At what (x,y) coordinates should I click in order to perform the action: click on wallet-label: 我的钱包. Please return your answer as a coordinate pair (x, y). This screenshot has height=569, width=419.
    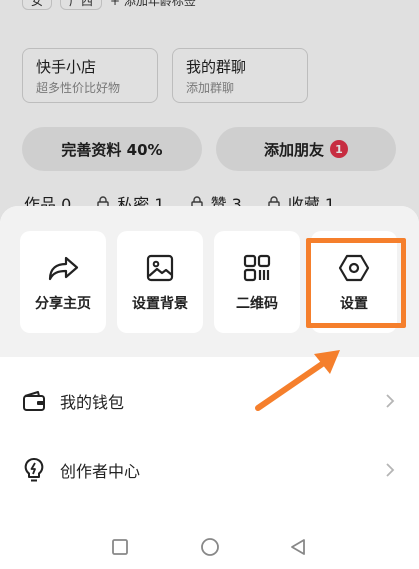
    Looking at the image, I should click on (92, 402).